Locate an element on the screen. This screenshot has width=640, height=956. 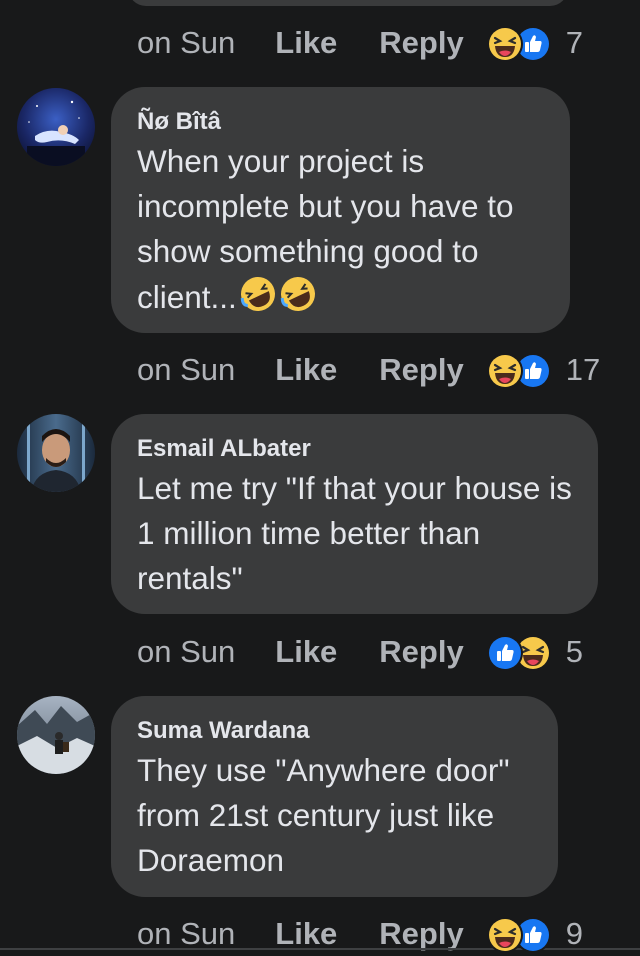
comment-author: Esmail ALbater is located at coordinates (354, 449).